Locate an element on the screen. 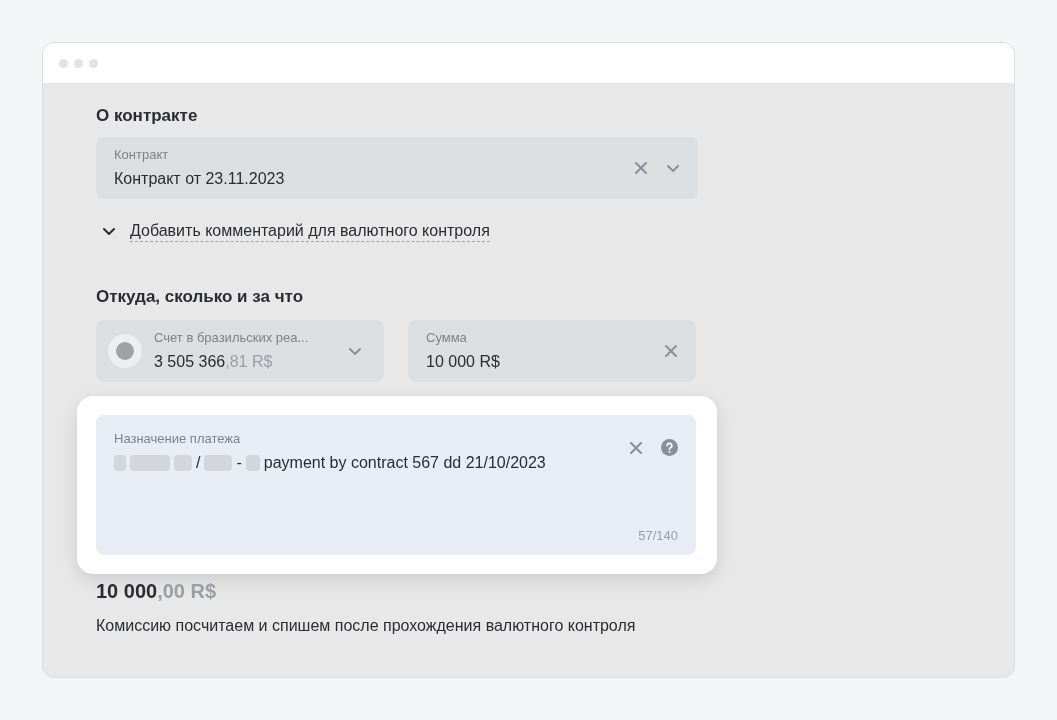  payment-purpose-field: Назначение платежа / - payment by contract 567 dd 21/10/2023 57/140 is located at coordinates (396, 485).